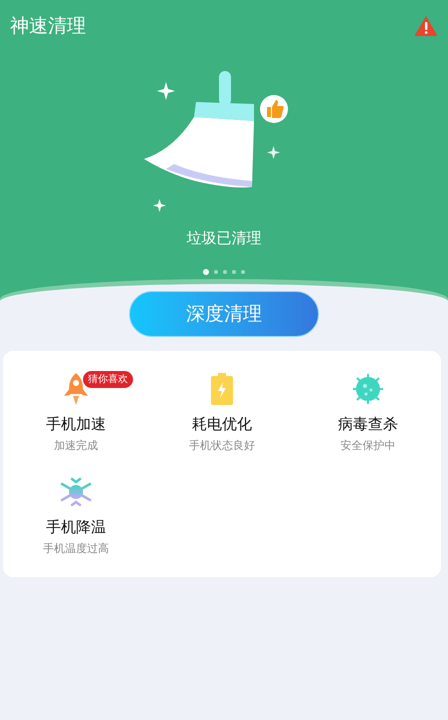  What do you see at coordinates (48, 26) in the screenshot?
I see `app-title: 神速清理` at bounding box center [48, 26].